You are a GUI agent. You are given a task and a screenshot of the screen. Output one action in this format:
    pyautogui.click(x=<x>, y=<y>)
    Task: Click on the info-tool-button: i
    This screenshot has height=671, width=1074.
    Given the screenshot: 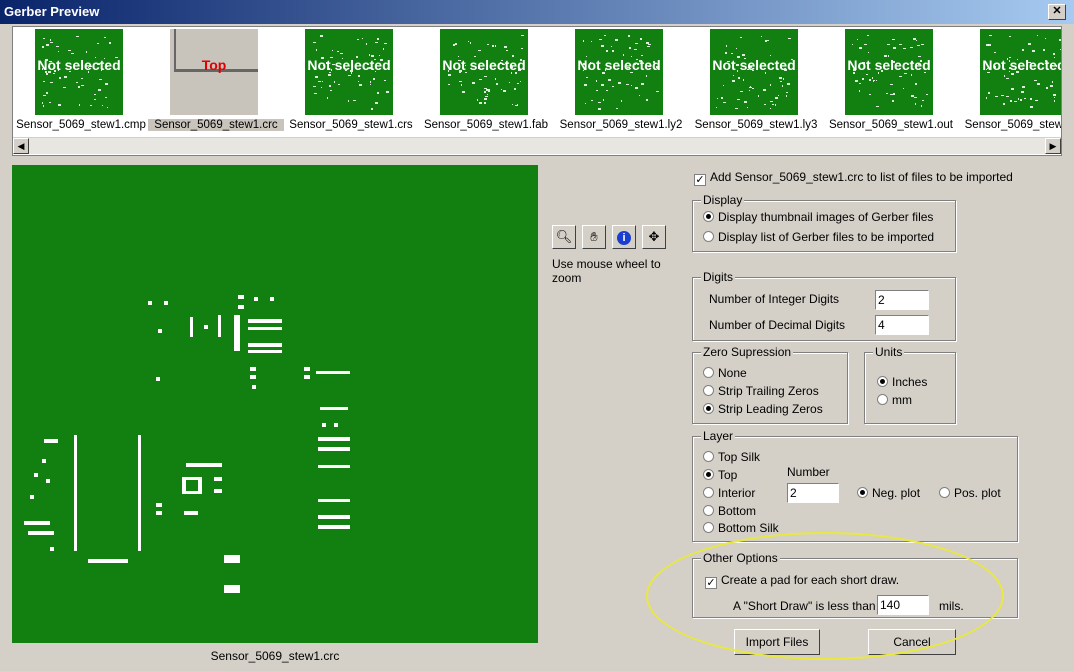 What is the action you would take?
    pyautogui.click(x=624, y=237)
    